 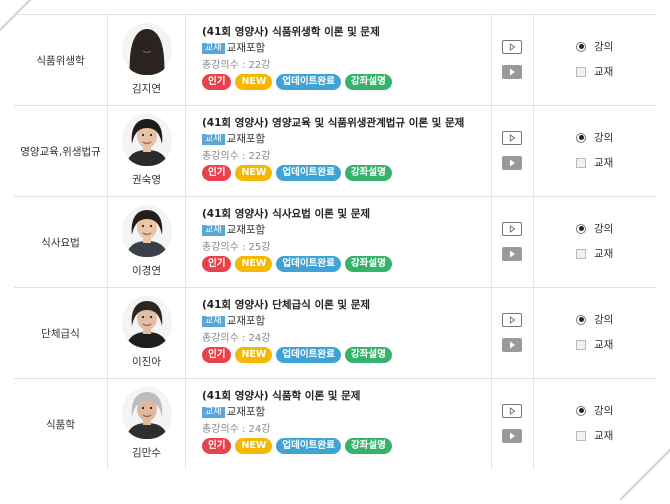 I want to click on lecture-count: 총강의수 : 22강, so click(x=236, y=156).